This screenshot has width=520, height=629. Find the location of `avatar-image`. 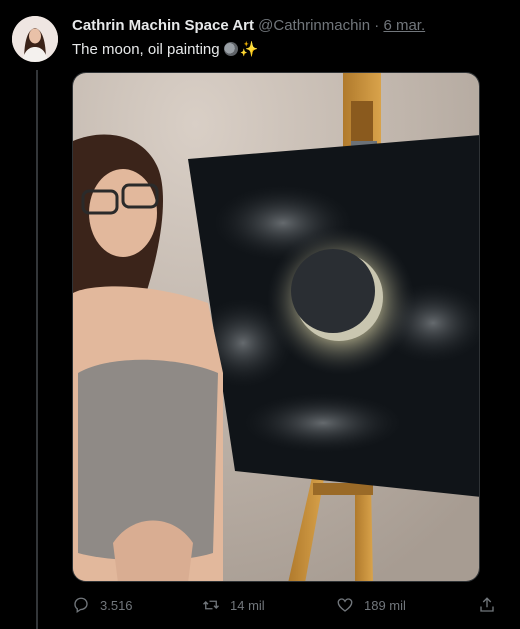

avatar-image is located at coordinates (35, 39).